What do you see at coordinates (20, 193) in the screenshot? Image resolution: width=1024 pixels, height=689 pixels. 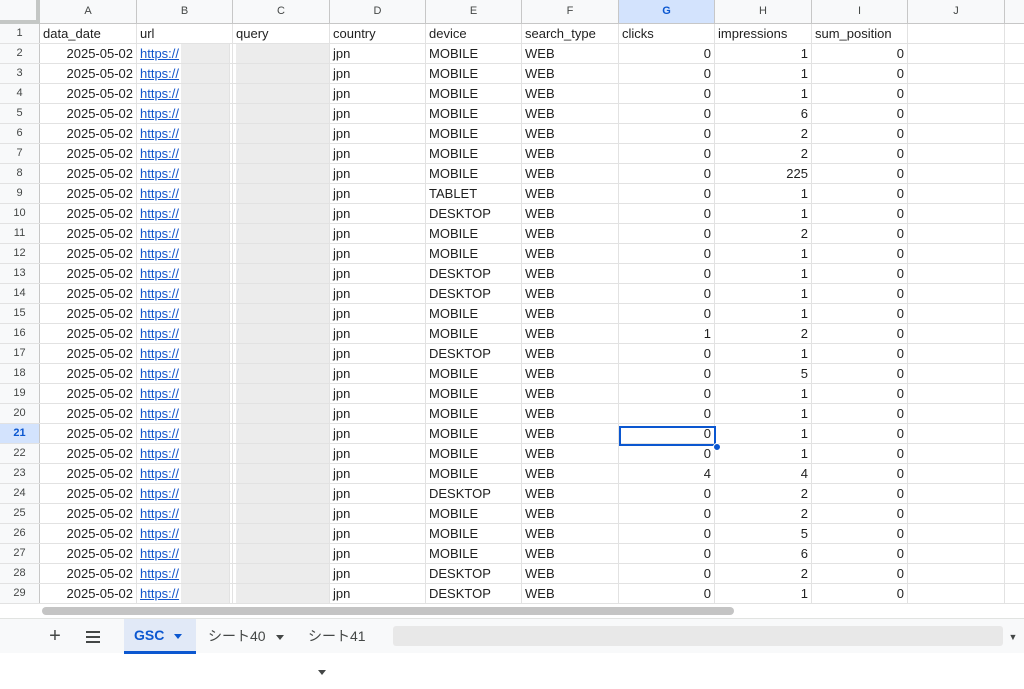 I see `row-header: 9` at bounding box center [20, 193].